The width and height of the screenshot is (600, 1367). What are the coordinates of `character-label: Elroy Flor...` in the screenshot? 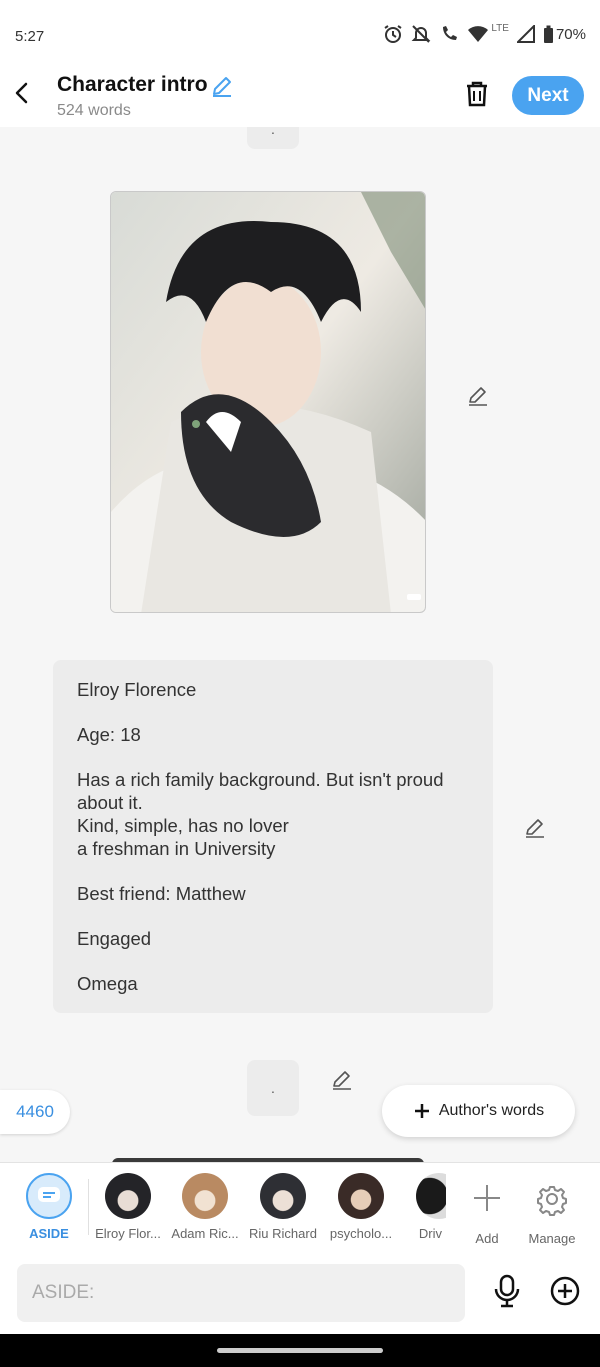 It's located at (128, 1233).